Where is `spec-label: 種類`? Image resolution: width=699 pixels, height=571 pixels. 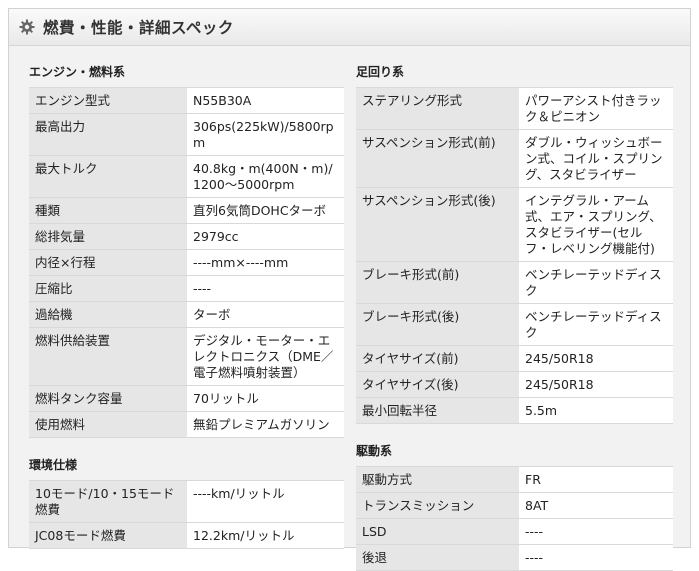
spec-label: 種類 is located at coordinates (108, 210).